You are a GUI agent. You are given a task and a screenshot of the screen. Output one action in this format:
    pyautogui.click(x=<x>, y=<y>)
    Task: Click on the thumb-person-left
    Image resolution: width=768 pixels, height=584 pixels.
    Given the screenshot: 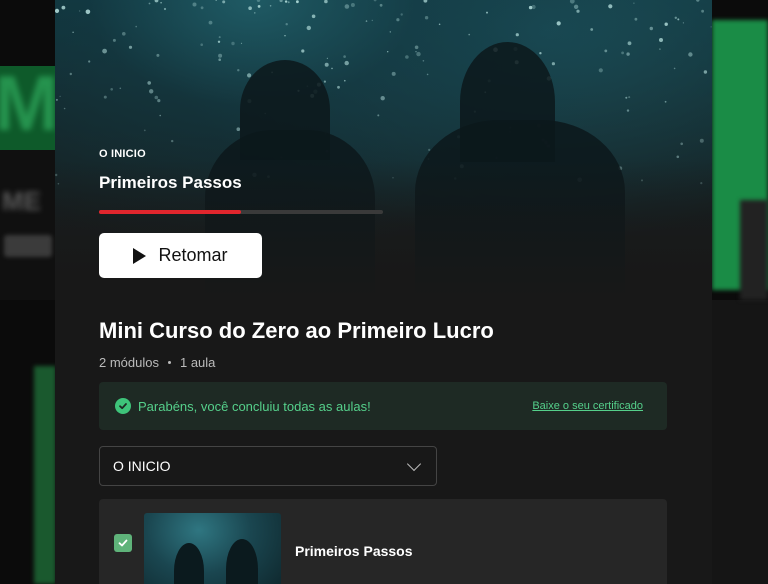 What is the action you would take?
    pyautogui.click(x=189, y=563)
    